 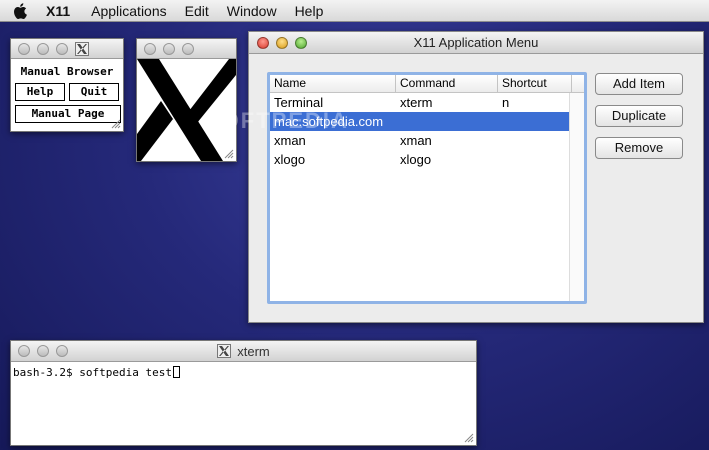 I want to click on manual-browser-titlebar, so click(x=67, y=49).